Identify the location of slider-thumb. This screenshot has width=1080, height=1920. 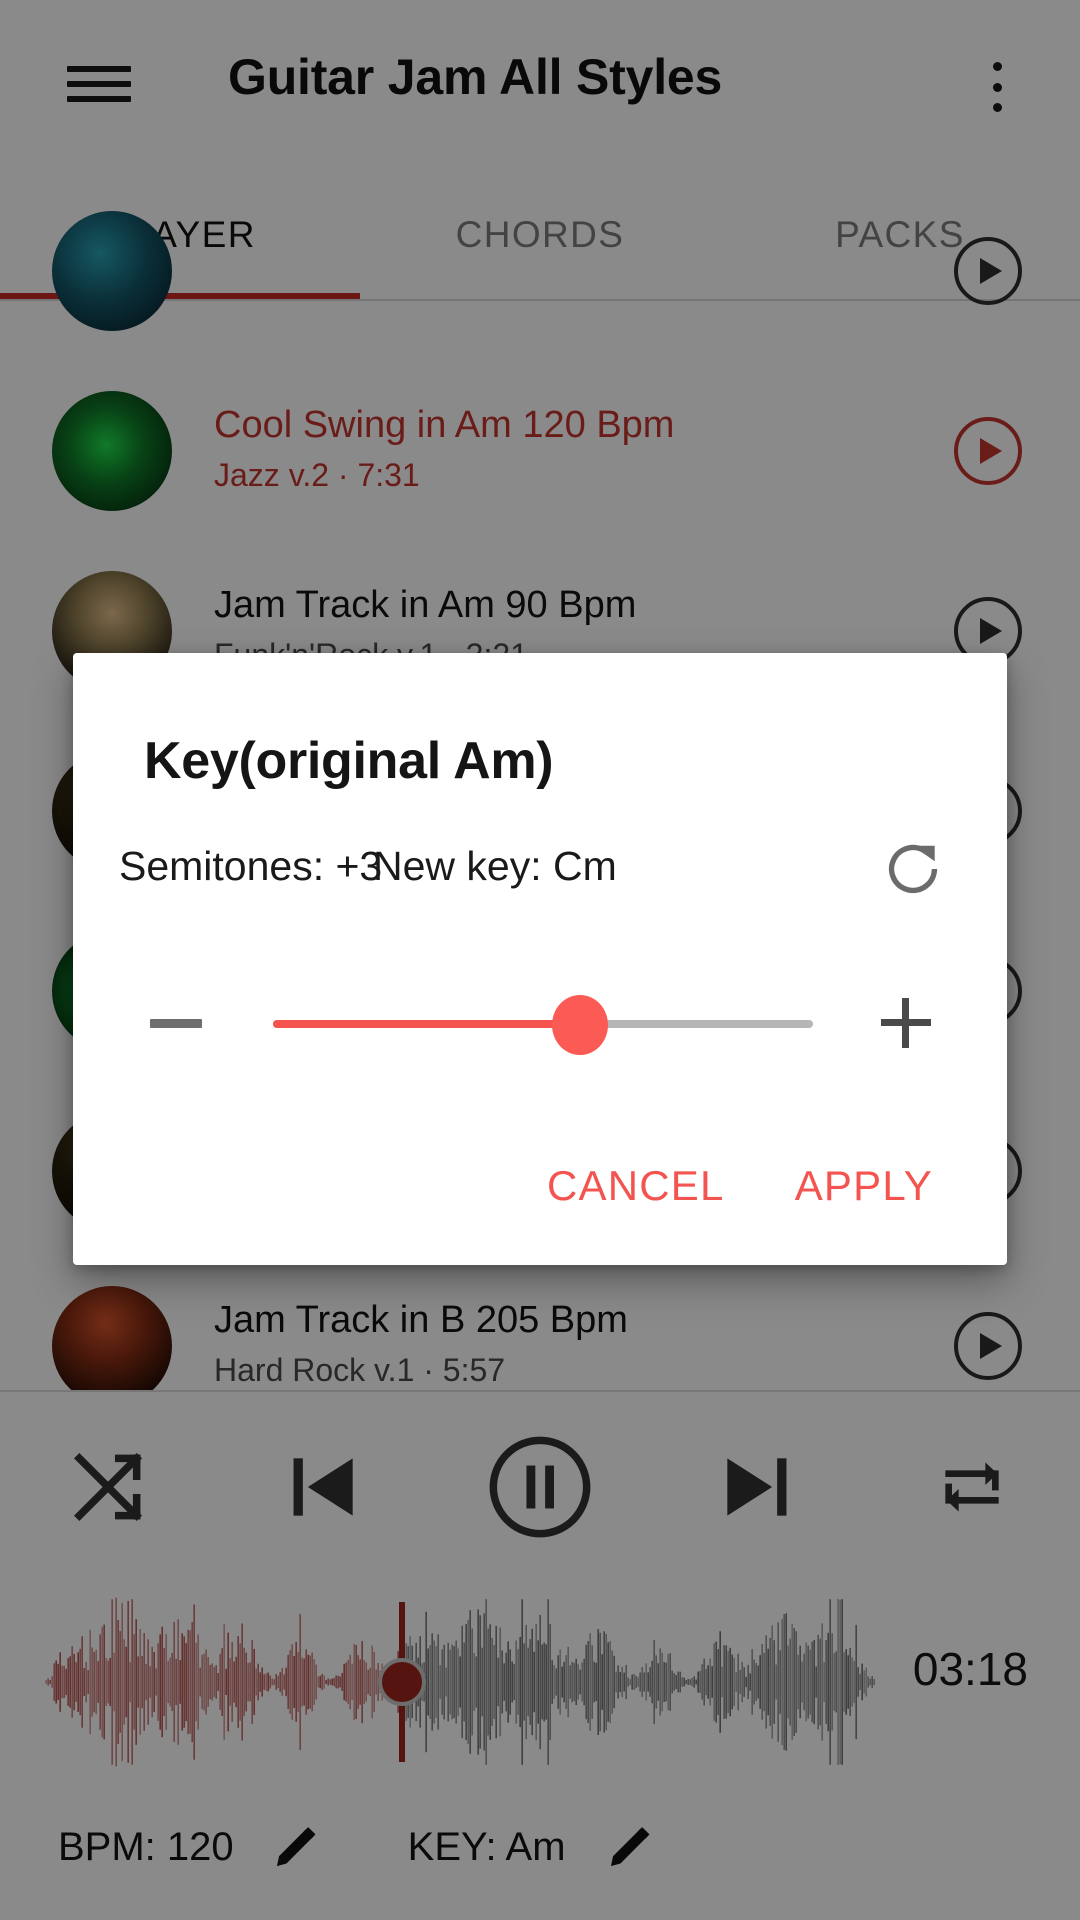
(580, 1025).